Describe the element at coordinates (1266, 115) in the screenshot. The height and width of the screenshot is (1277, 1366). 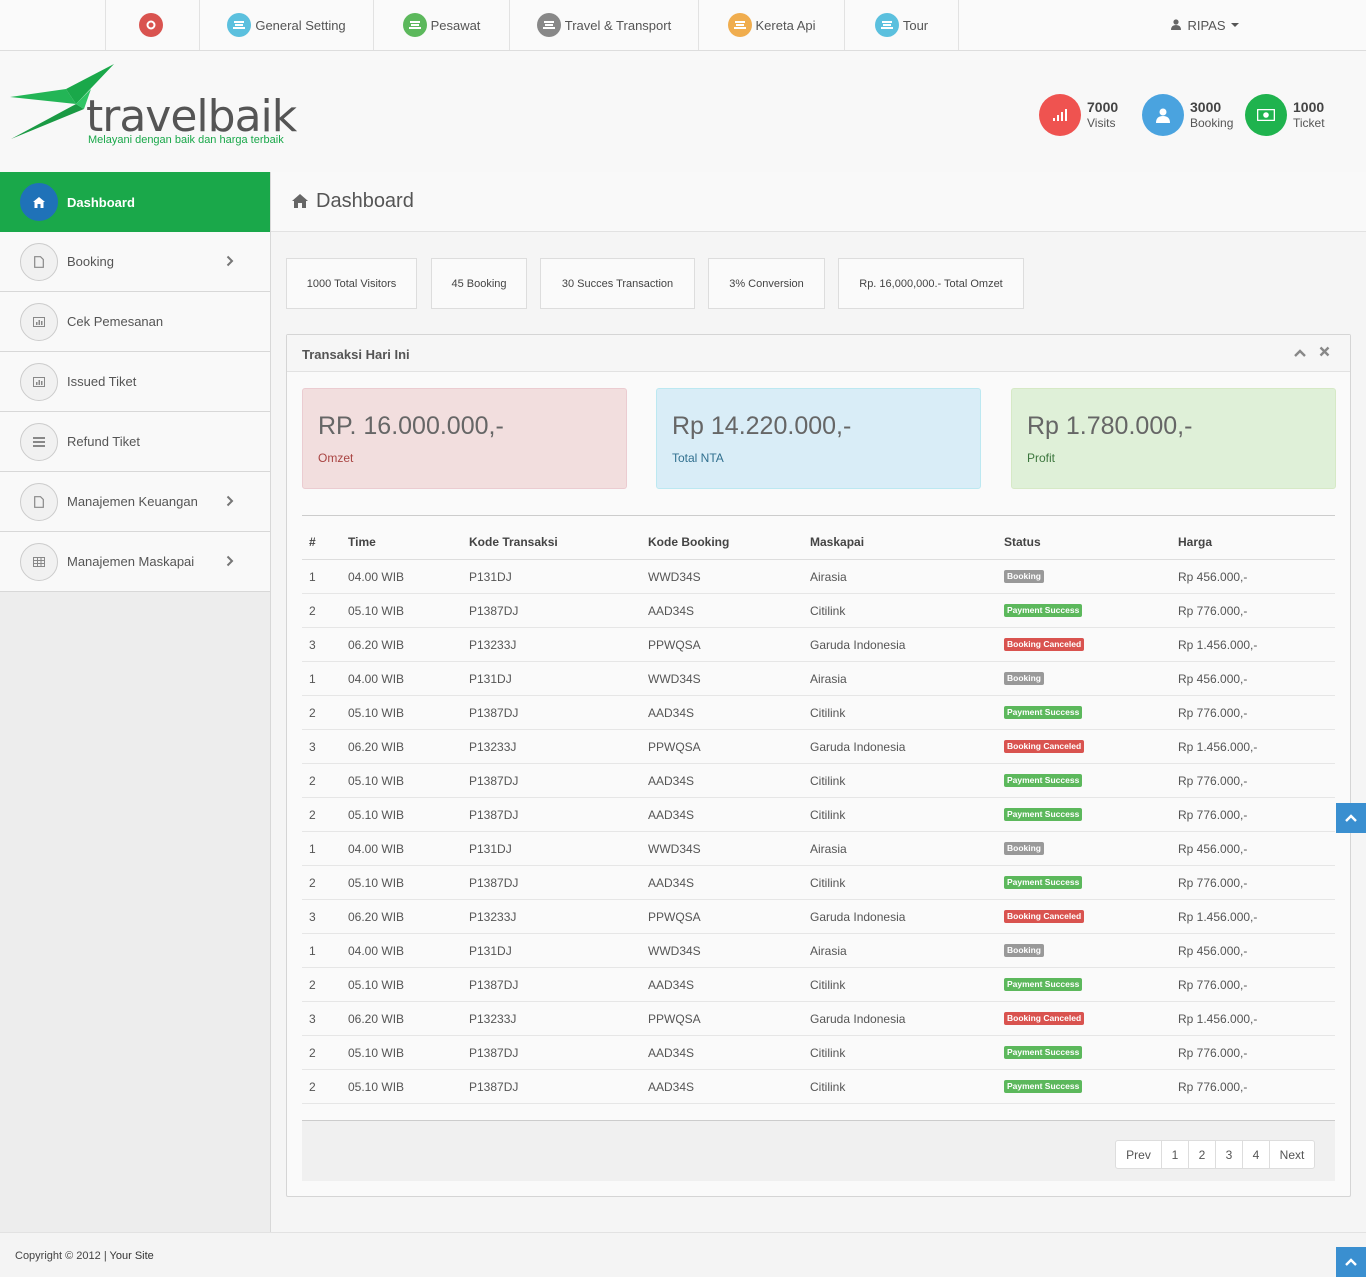
I see `money-icon` at that location.